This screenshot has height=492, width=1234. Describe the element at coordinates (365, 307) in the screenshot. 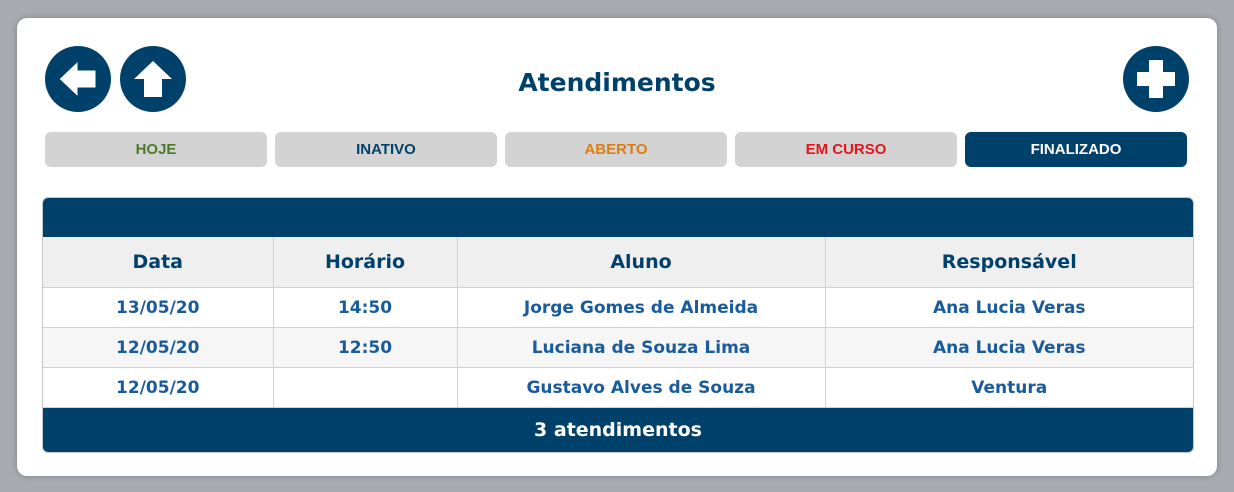

I see `cell-horario: 14:50` at that location.